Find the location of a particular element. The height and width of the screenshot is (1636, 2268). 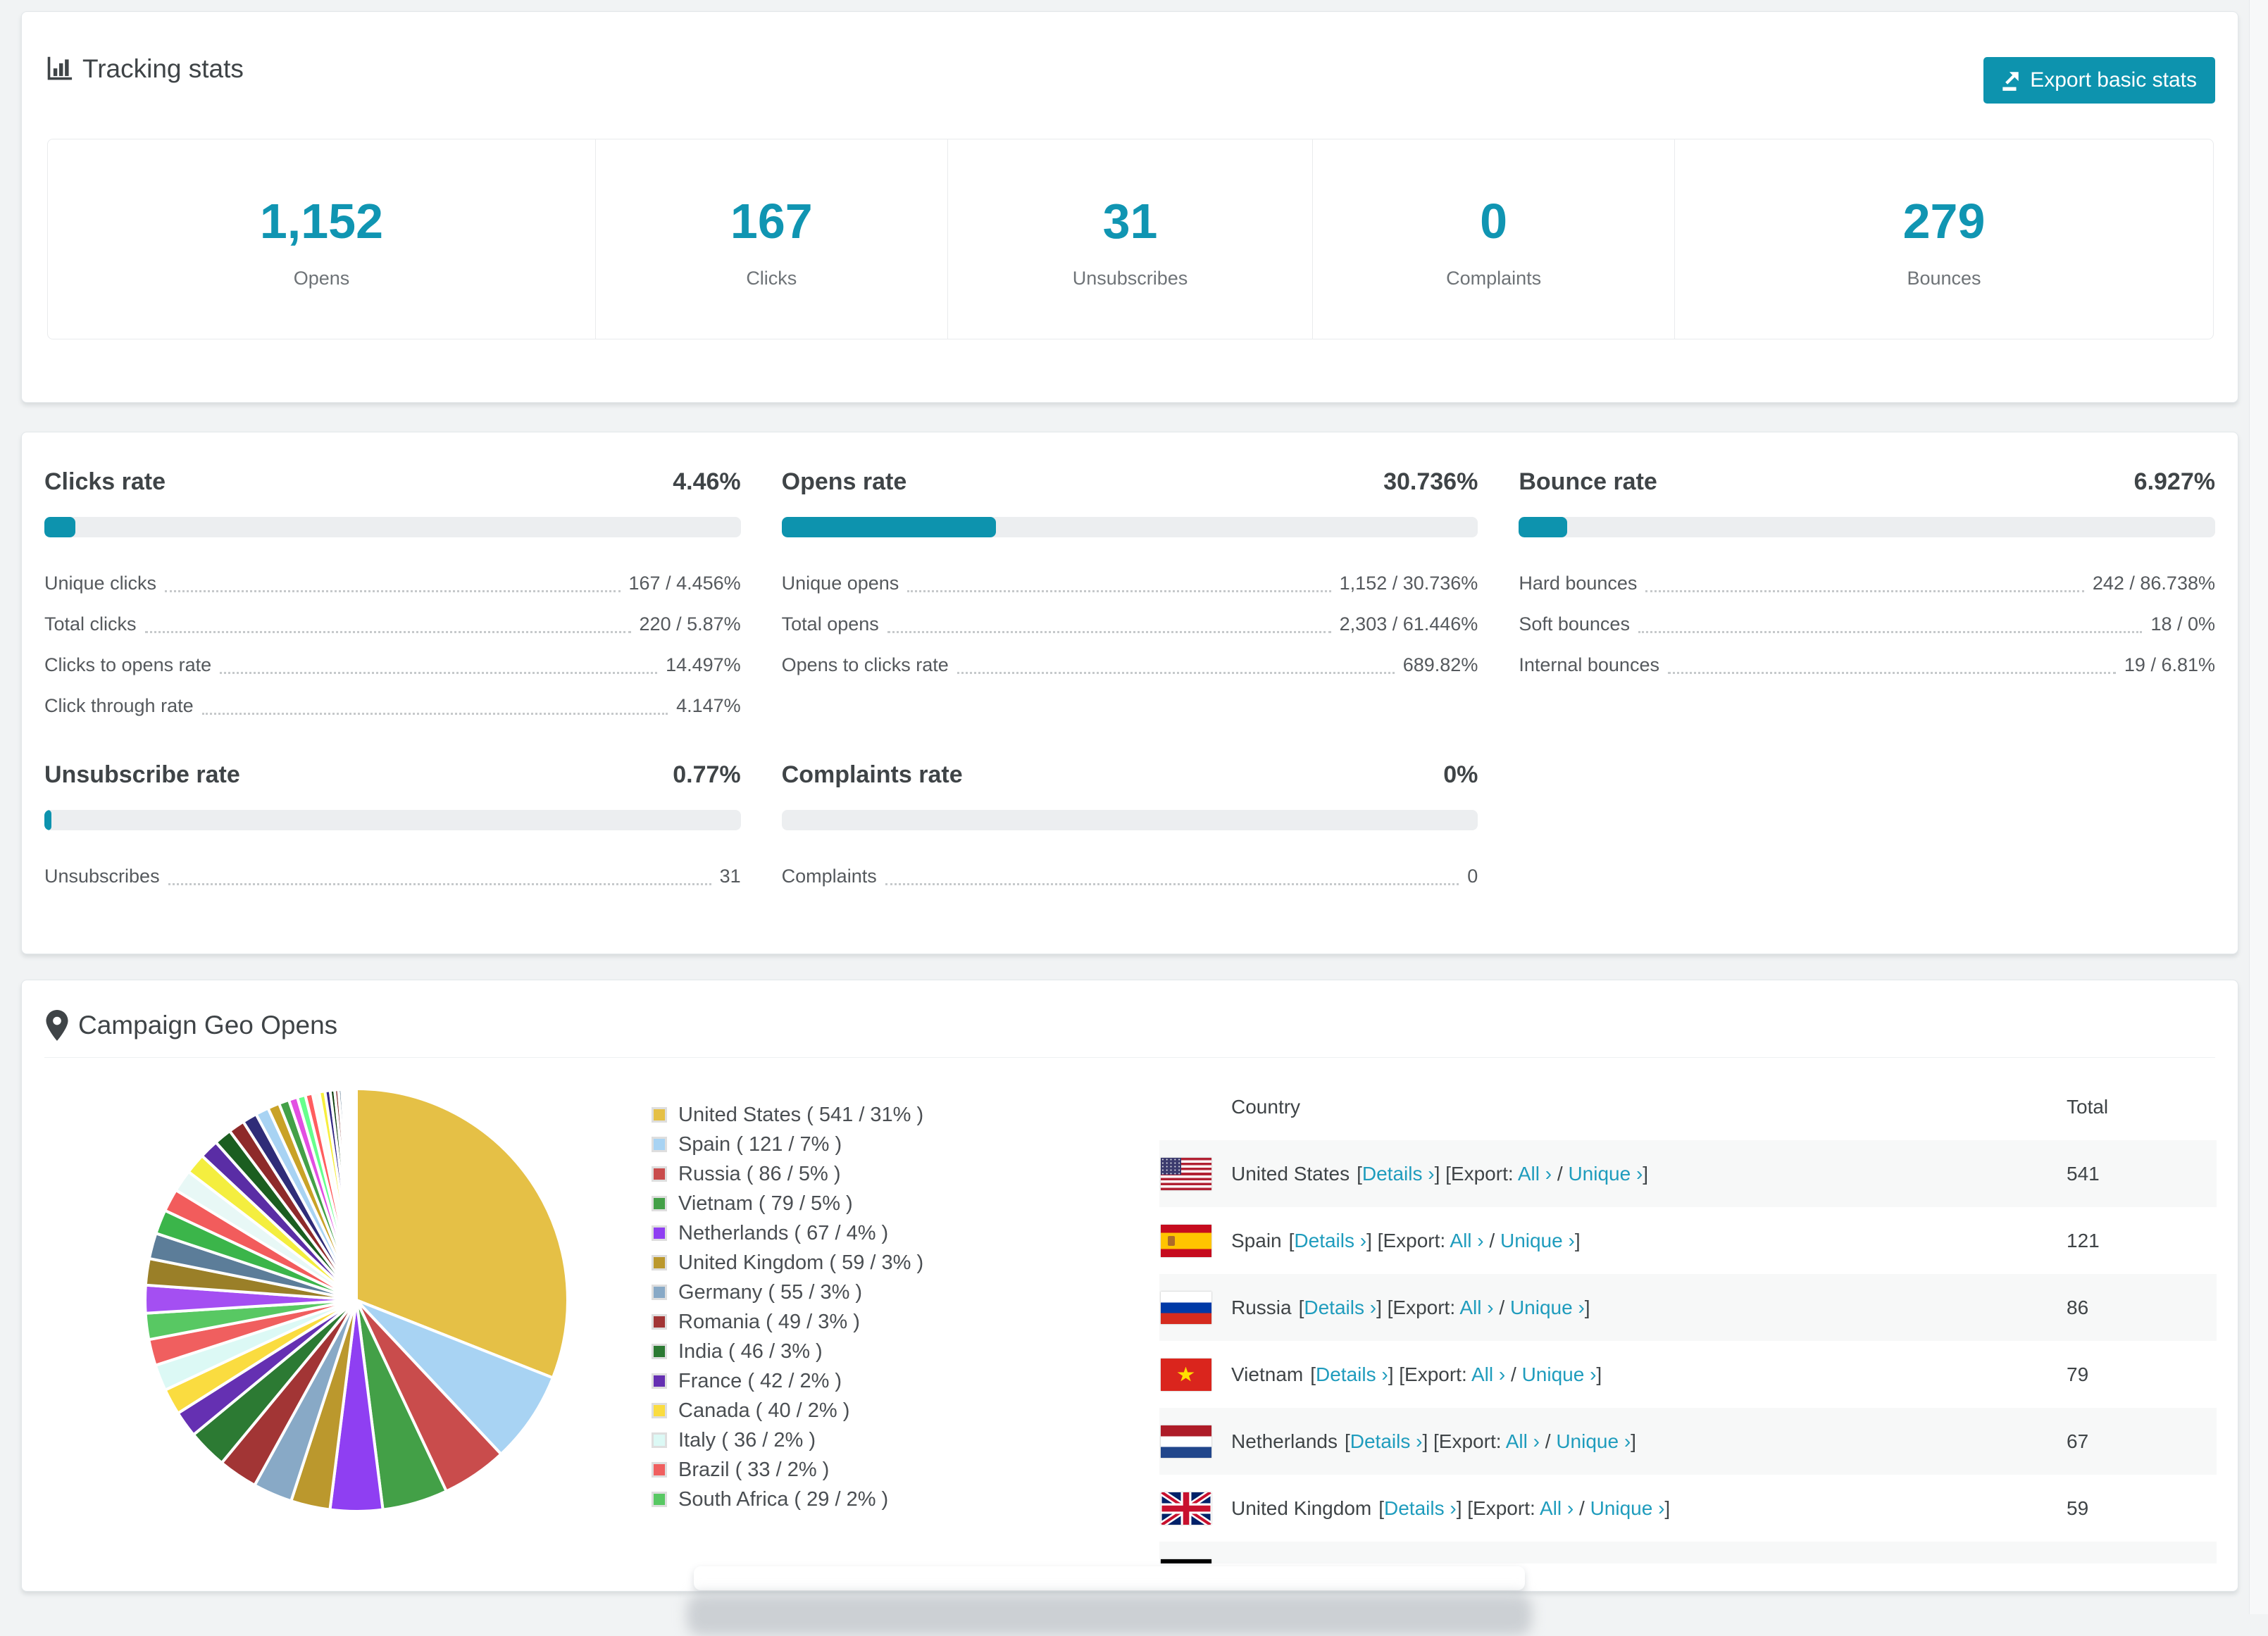

metric-value: 167 / 4.456% is located at coordinates (685, 583).